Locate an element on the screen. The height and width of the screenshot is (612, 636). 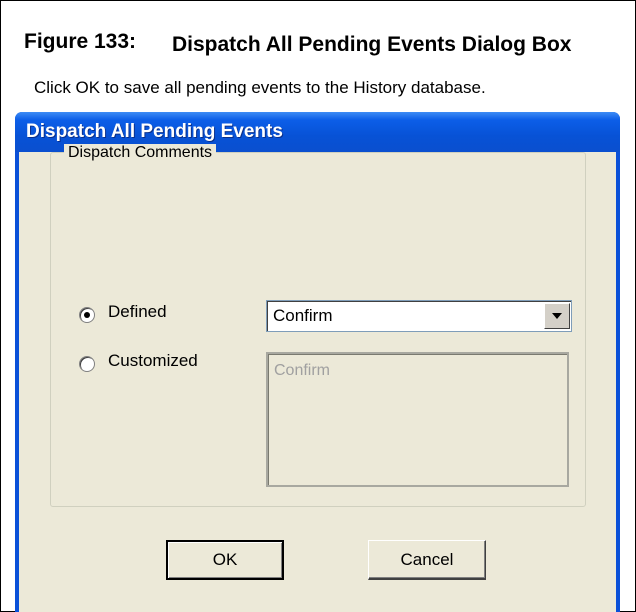
chevron-down-icon is located at coordinates (557, 316).